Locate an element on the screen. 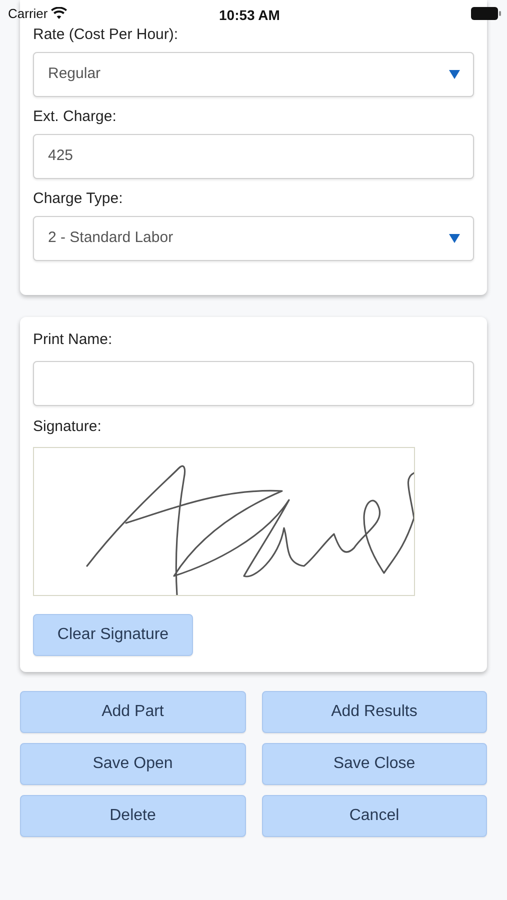 The width and height of the screenshot is (507, 900). field-label: Charge Type: is located at coordinates (78, 199).